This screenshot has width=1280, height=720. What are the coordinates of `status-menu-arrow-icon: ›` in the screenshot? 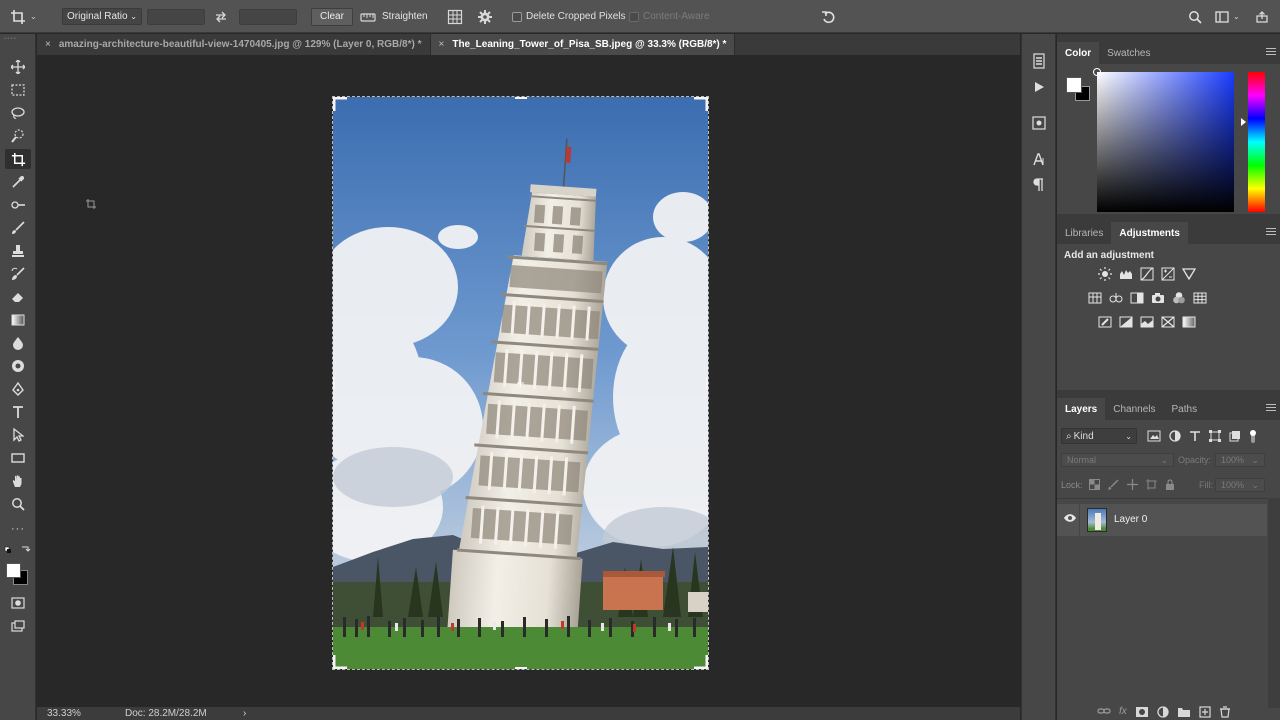 It's located at (244, 713).